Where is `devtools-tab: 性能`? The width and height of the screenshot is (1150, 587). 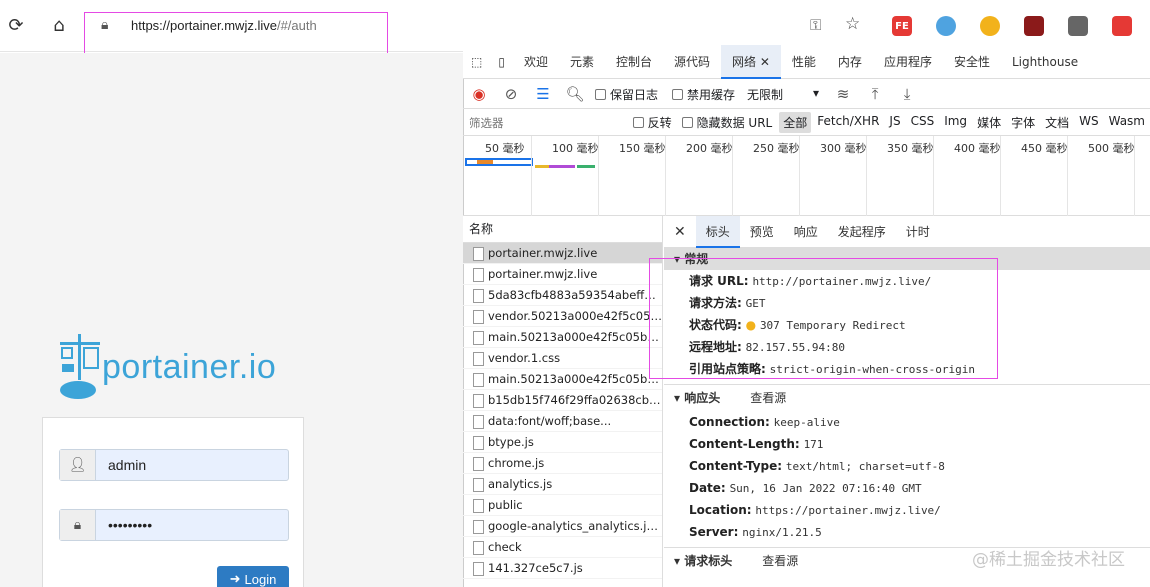
devtools-tab: 性能 is located at coordinates (804, 62).